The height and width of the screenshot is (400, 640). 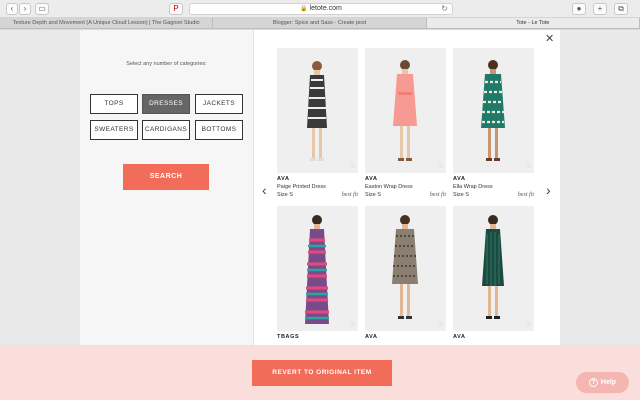 What do you see at coordinates (548, 190) in the screenshot?
I see `chevron-right-icon: ›` at bounding box center [548, 190].